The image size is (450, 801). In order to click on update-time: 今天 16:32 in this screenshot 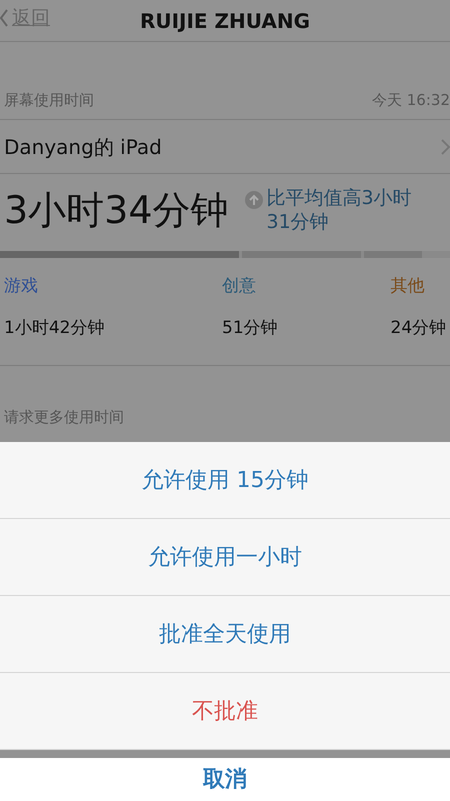, I will do `click(411, 100)`.